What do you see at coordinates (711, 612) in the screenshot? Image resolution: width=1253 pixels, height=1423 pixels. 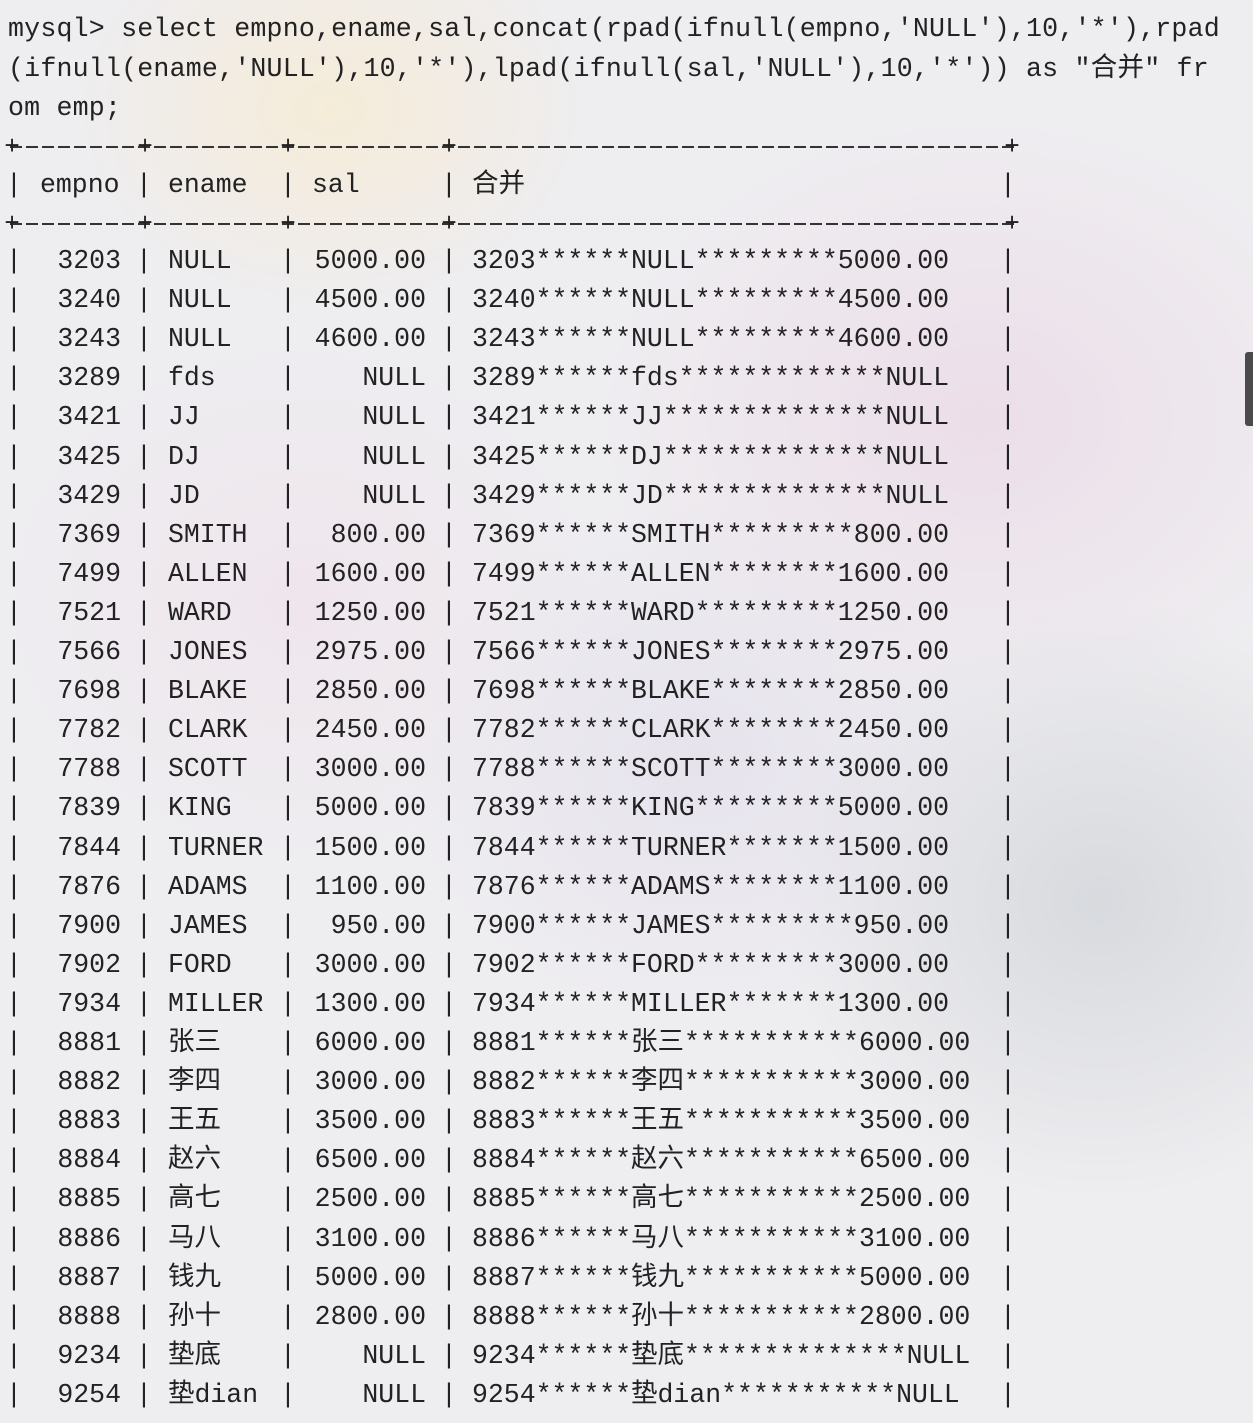 I see `merged-cell: 7521******WARD*********1250.00` at bounding box center [711, 612].